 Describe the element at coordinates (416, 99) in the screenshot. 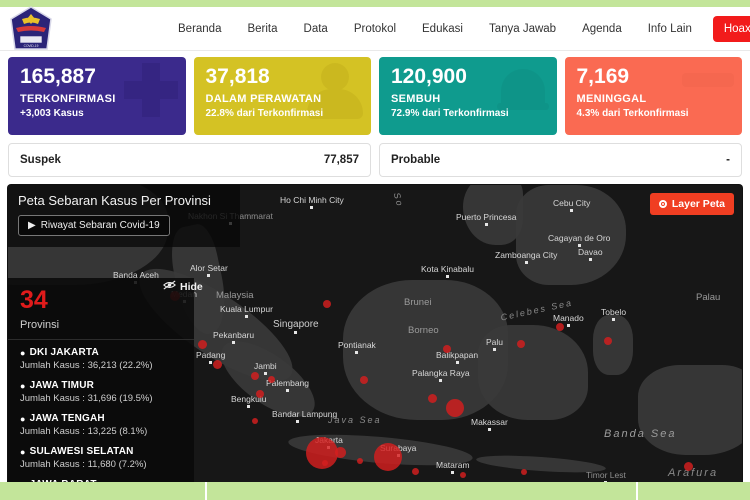

I see `recovered-label: SEMBUH` at that location.